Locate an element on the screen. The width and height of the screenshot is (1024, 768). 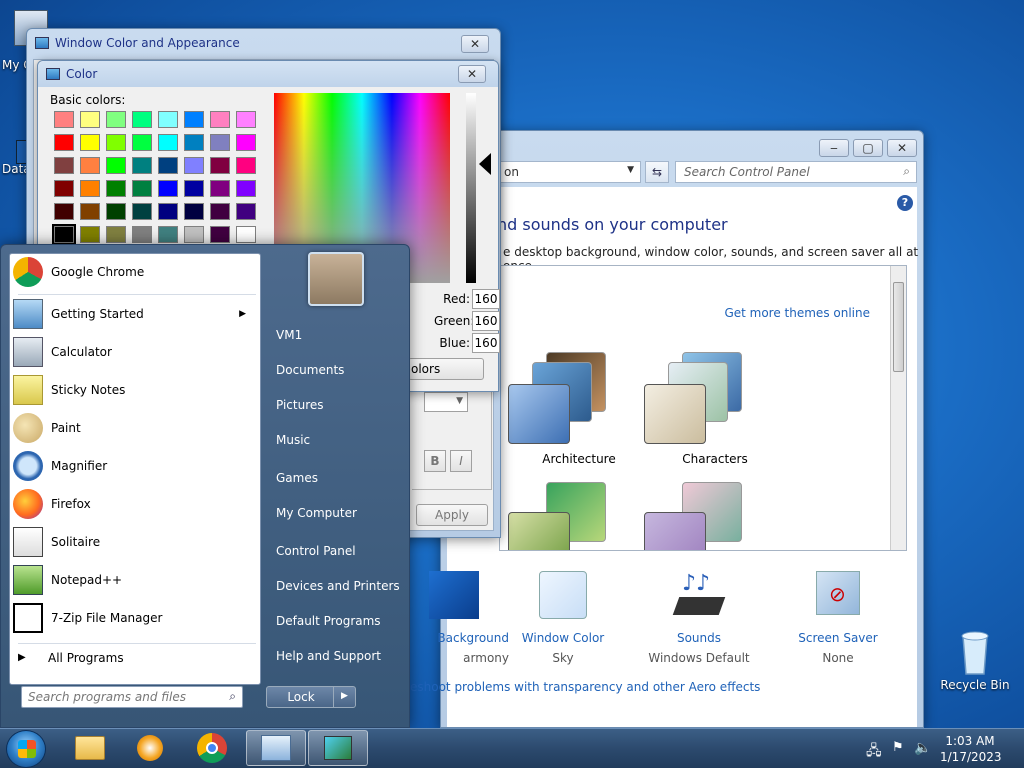
help-icon: ? is located at coordinates (905, 203).